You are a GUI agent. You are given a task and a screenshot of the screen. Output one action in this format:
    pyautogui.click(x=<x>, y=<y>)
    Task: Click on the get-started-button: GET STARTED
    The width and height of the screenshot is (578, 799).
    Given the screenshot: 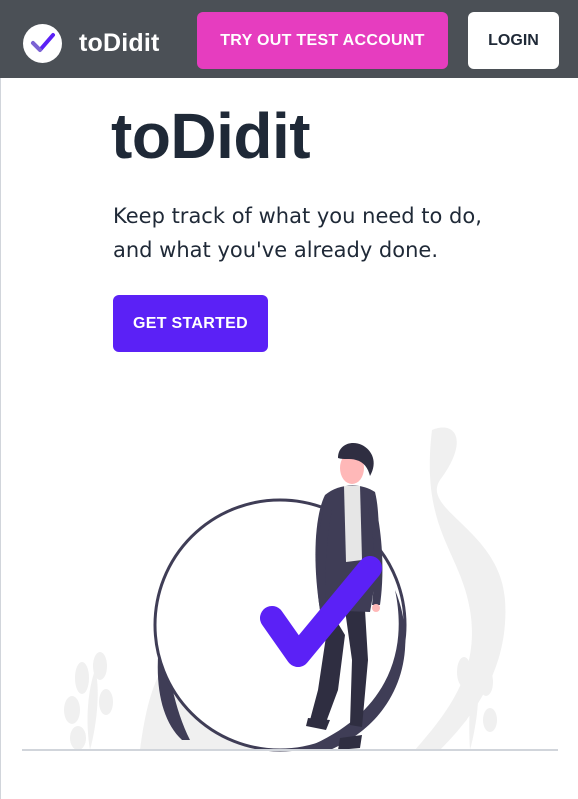 What is the action you would take?
    pyautogui.click(x=190, y=323)
    